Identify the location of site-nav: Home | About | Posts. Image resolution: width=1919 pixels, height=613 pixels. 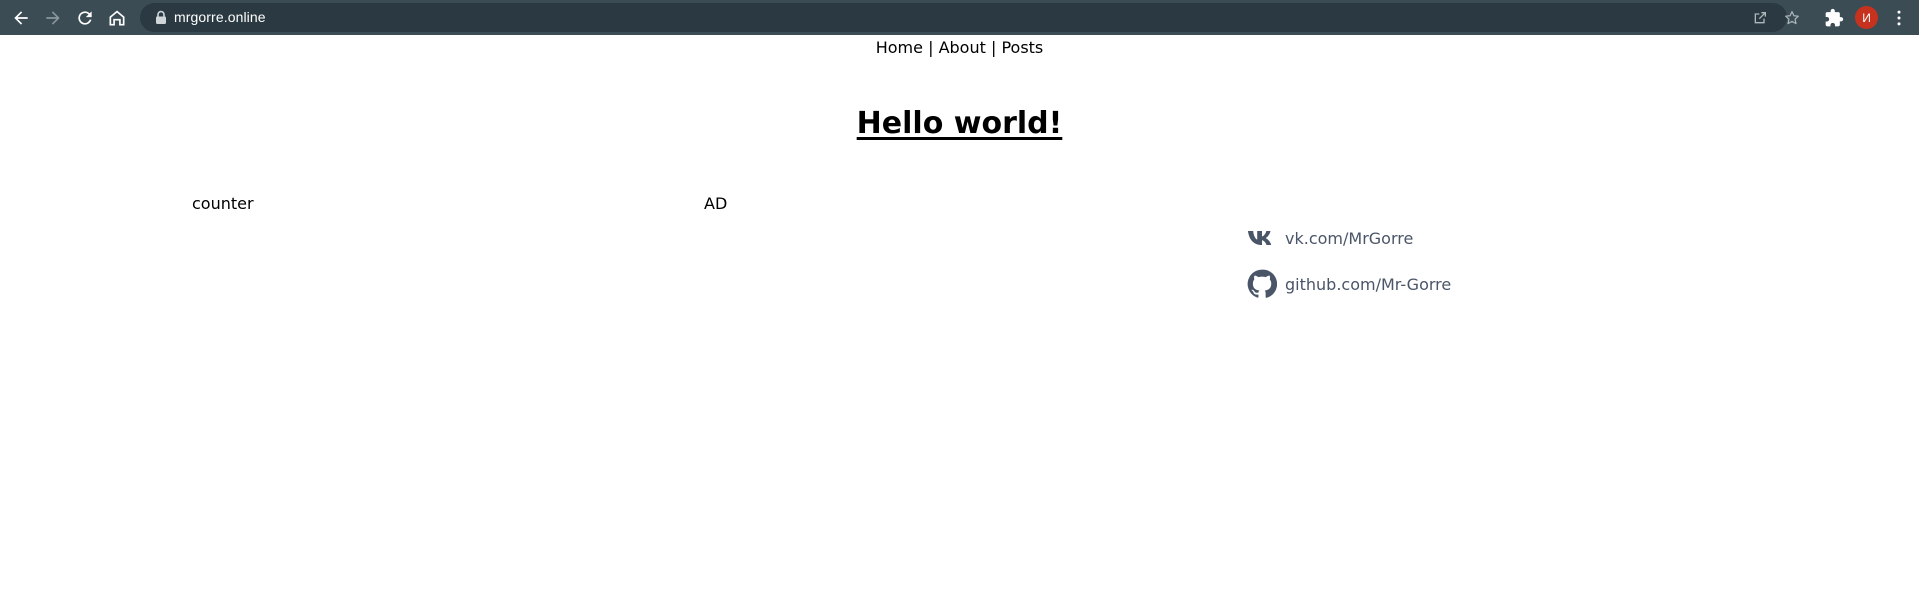
(959, 47).